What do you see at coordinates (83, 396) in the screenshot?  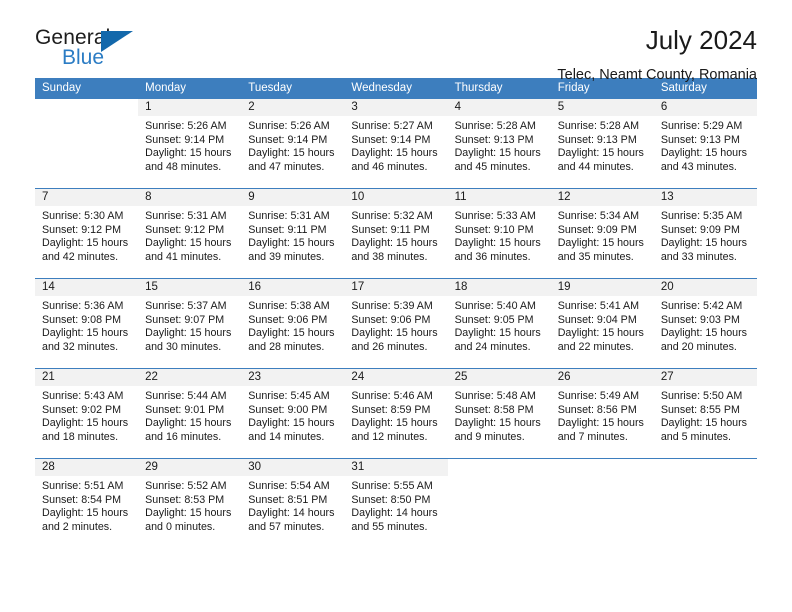 I see `sun-info-line: Sunrise: 5:43 AM` at bounding box center [83, 396].